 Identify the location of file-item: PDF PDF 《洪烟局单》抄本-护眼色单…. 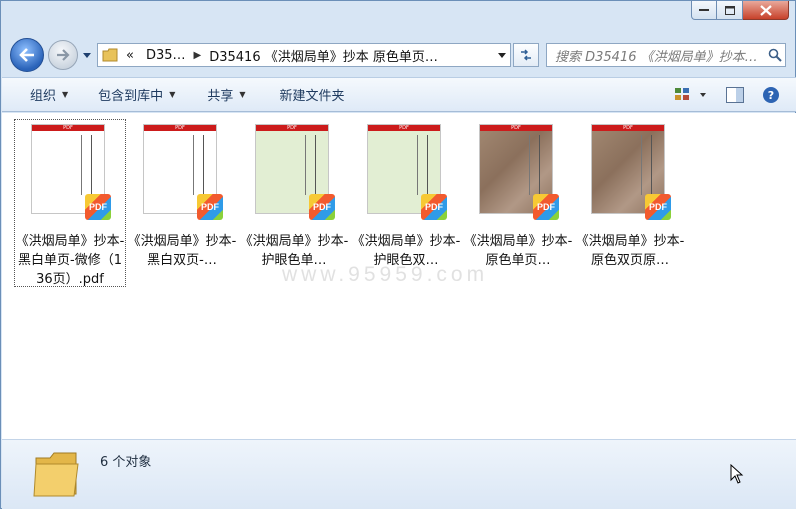
(294, 203).